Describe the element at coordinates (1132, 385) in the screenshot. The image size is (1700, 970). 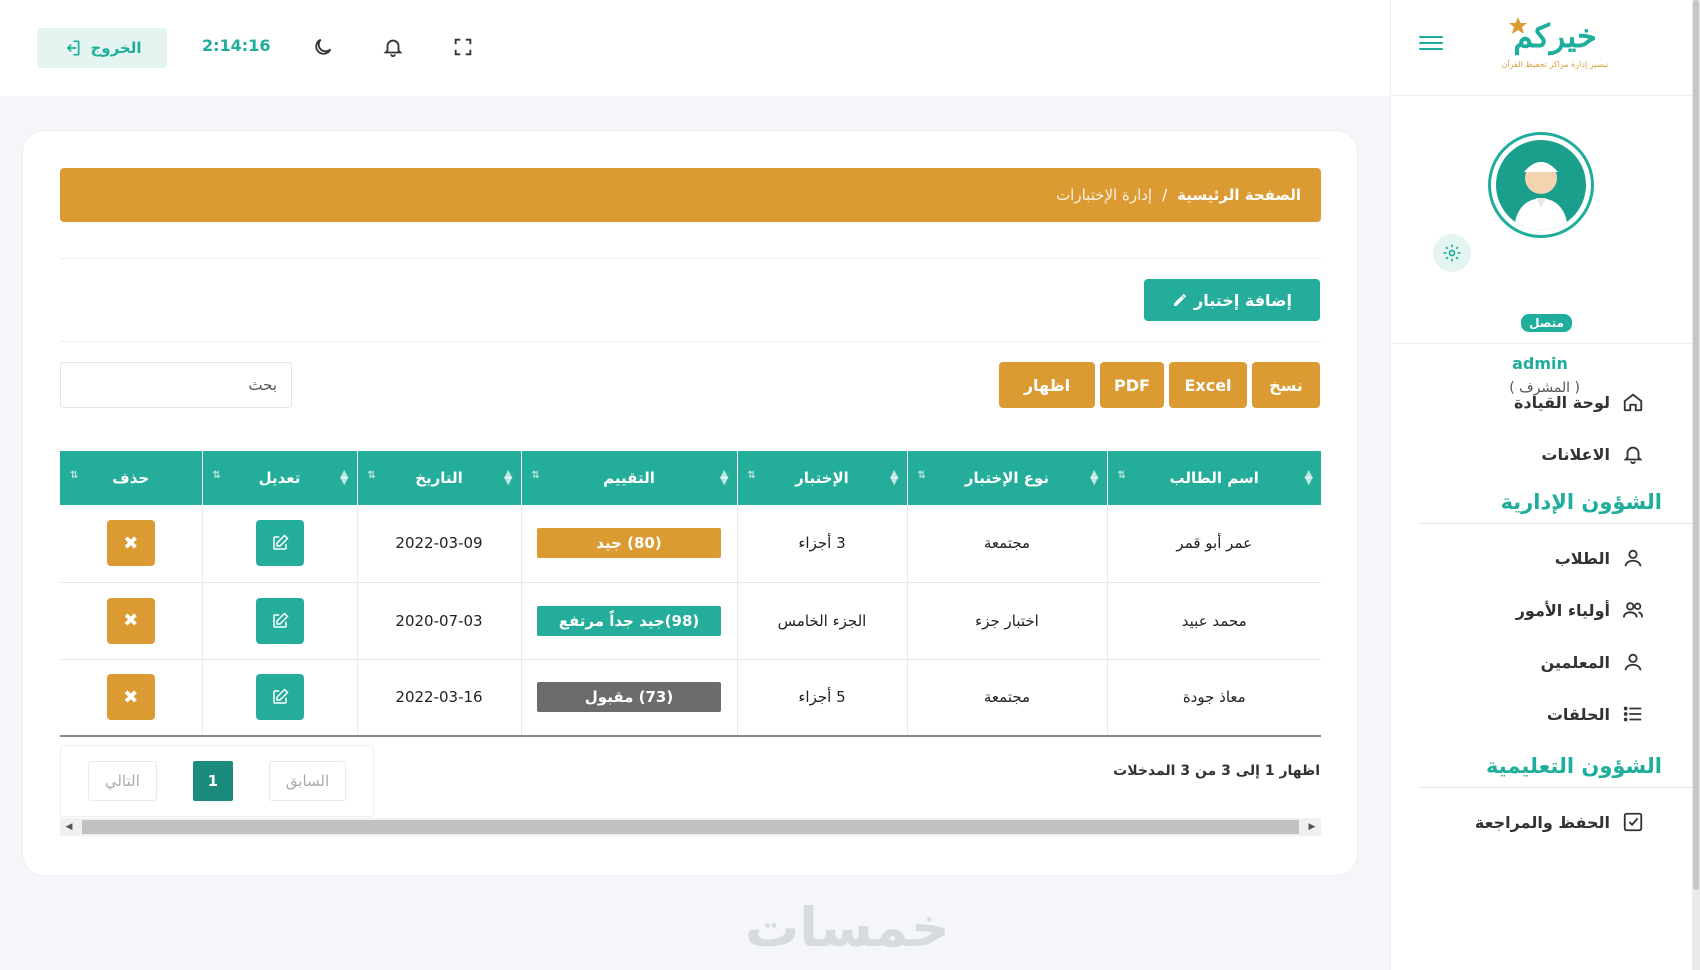
I see `pdf-button: PDF` at that location.